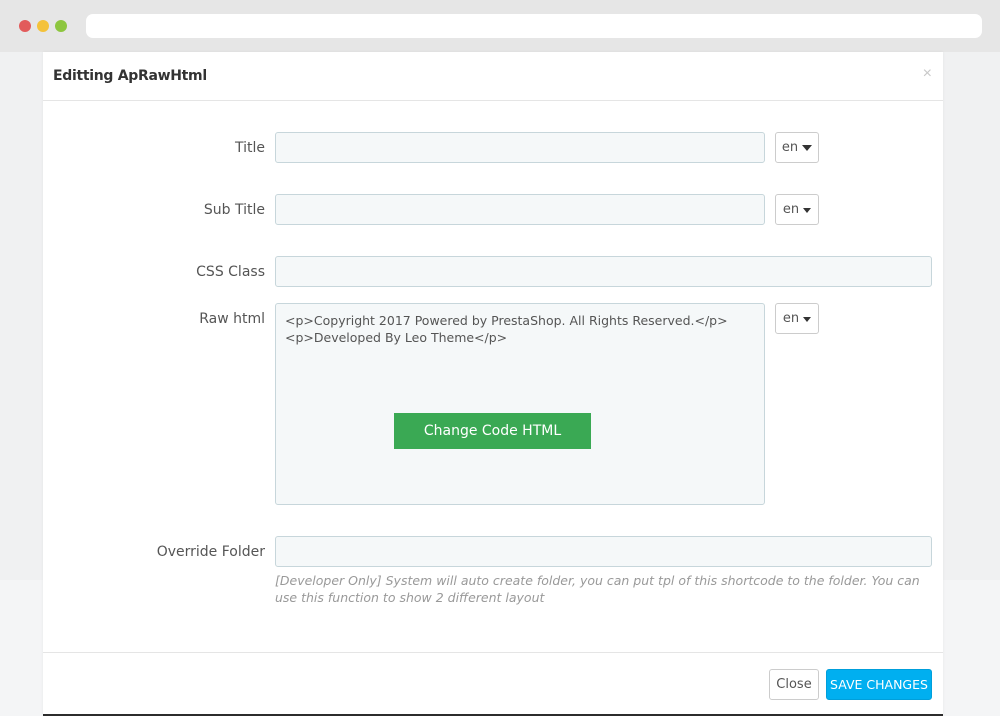  What do you see at coordinates (790, 147) in the screenshot?
I see `title-lang-label: en` at bounding box center [790, 147].